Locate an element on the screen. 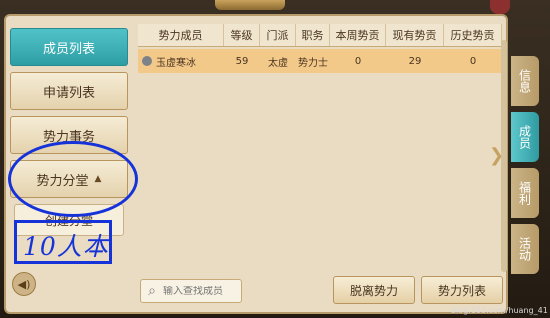 Image resolution: width=550 pixels, height=318 pixels. volume-button: ◀) is located at coordinates (24, 284).